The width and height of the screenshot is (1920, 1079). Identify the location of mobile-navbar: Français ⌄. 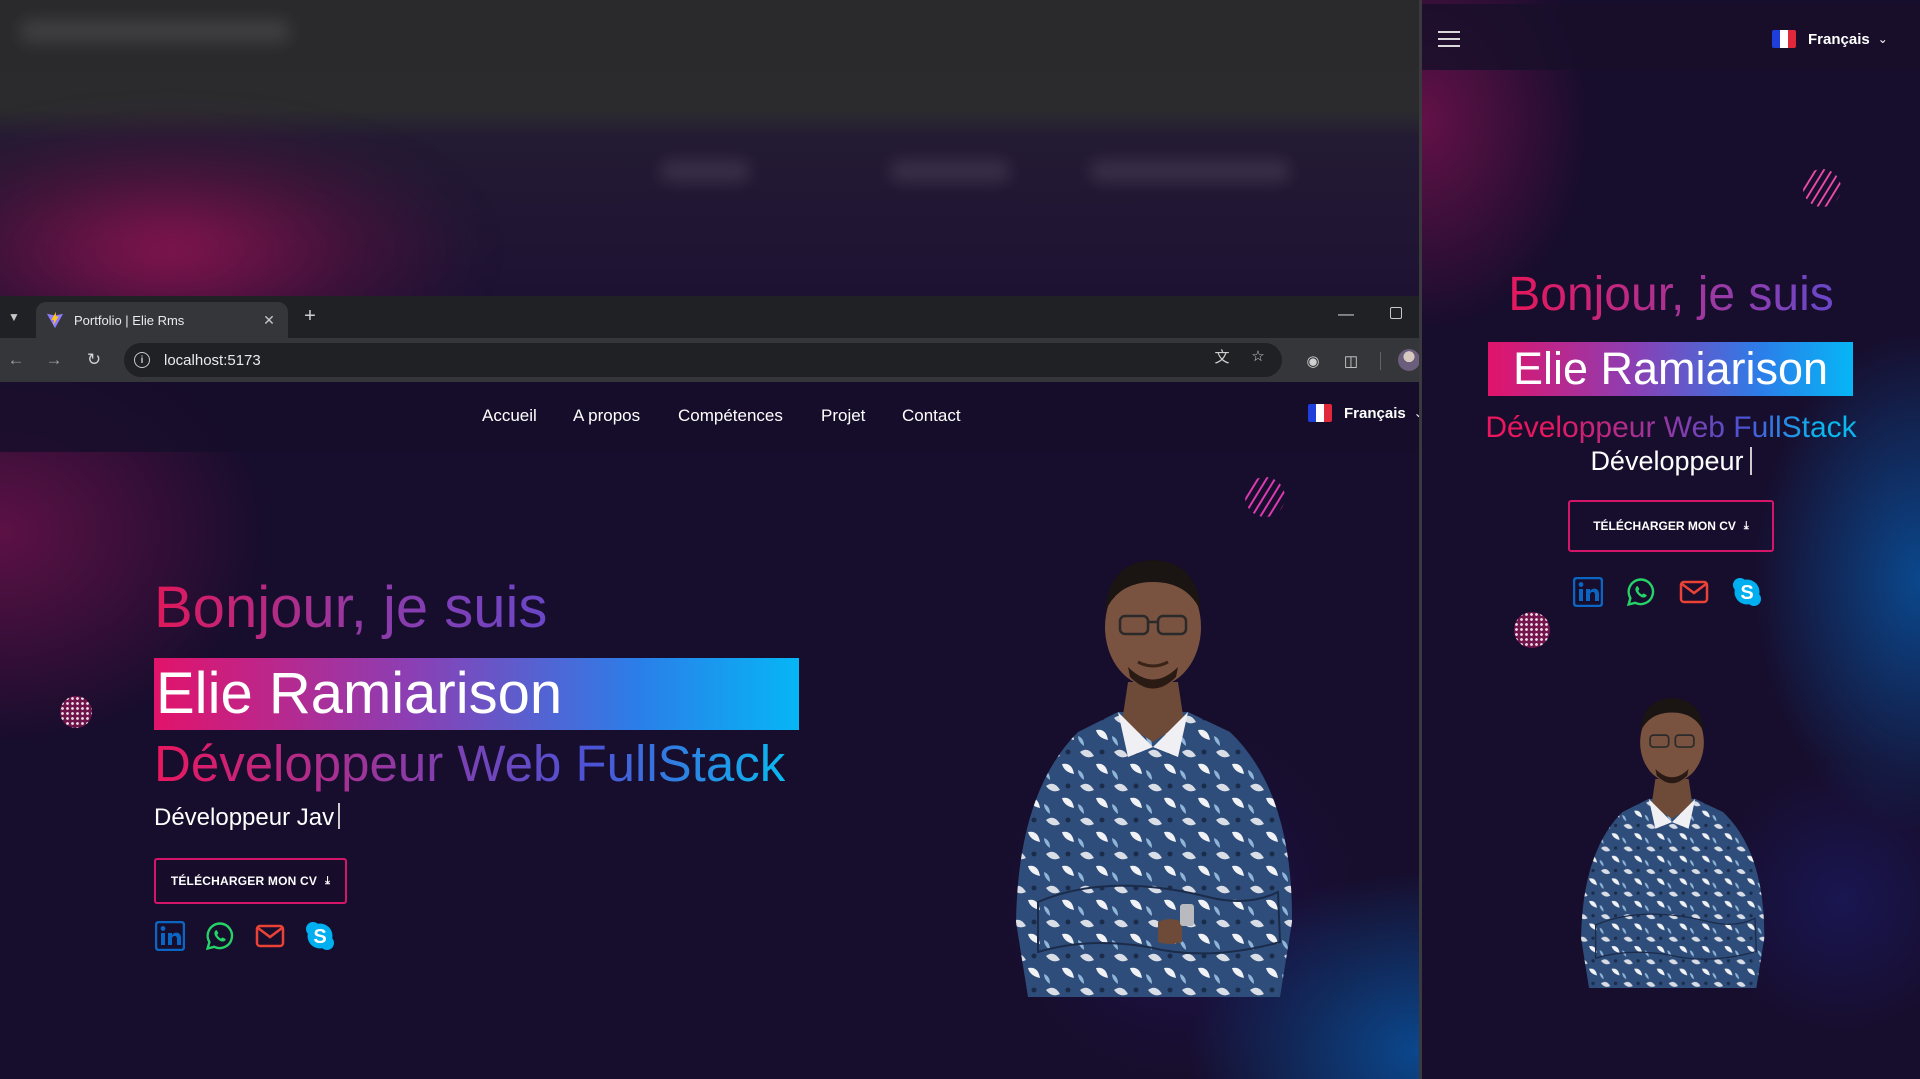
(1671, 37).